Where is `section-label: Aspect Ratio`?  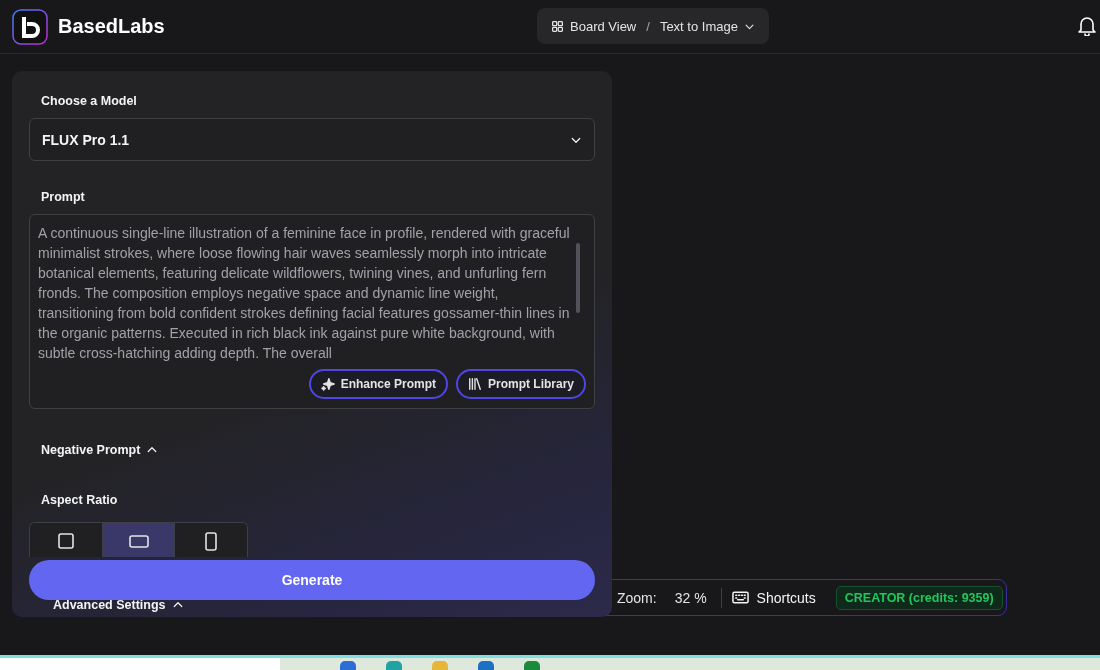
section-label: Aspect Ratio is located at coordinates (79, 500).